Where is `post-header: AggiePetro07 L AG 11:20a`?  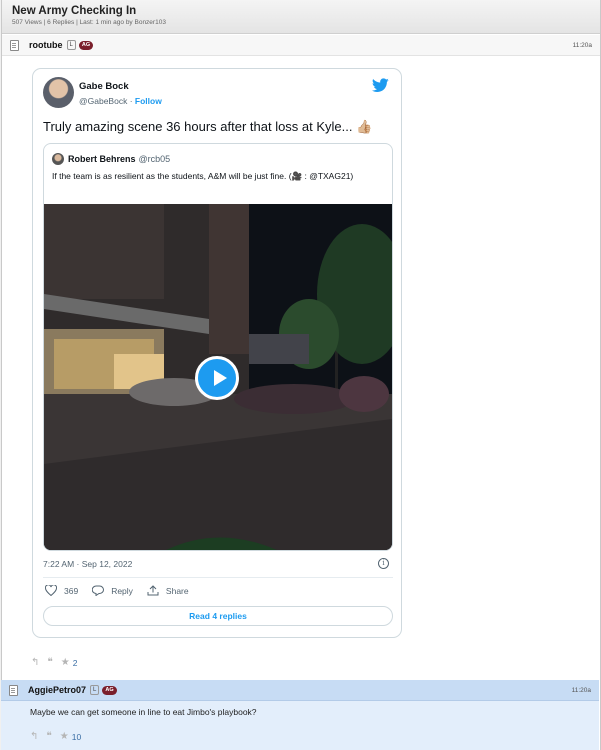
post-header: AggiePetro07 L AG 11:20a is located at coordinates (300, 690).